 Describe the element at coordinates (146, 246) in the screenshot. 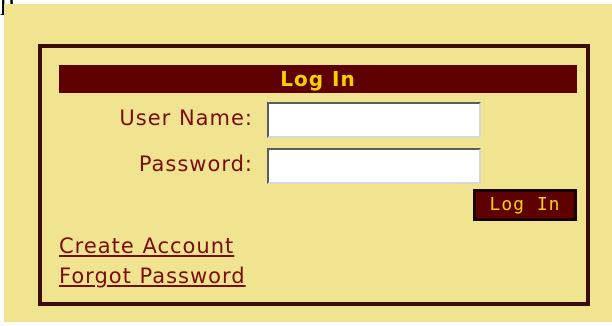

I see `create-account-link: Create Account` at that location.